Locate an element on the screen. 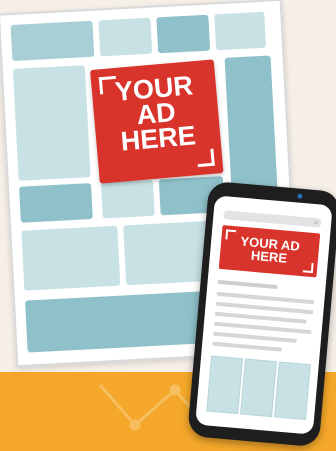 The height and width of the screenshot is (451, 336). camera-icon is located at coordinates (300, 196).